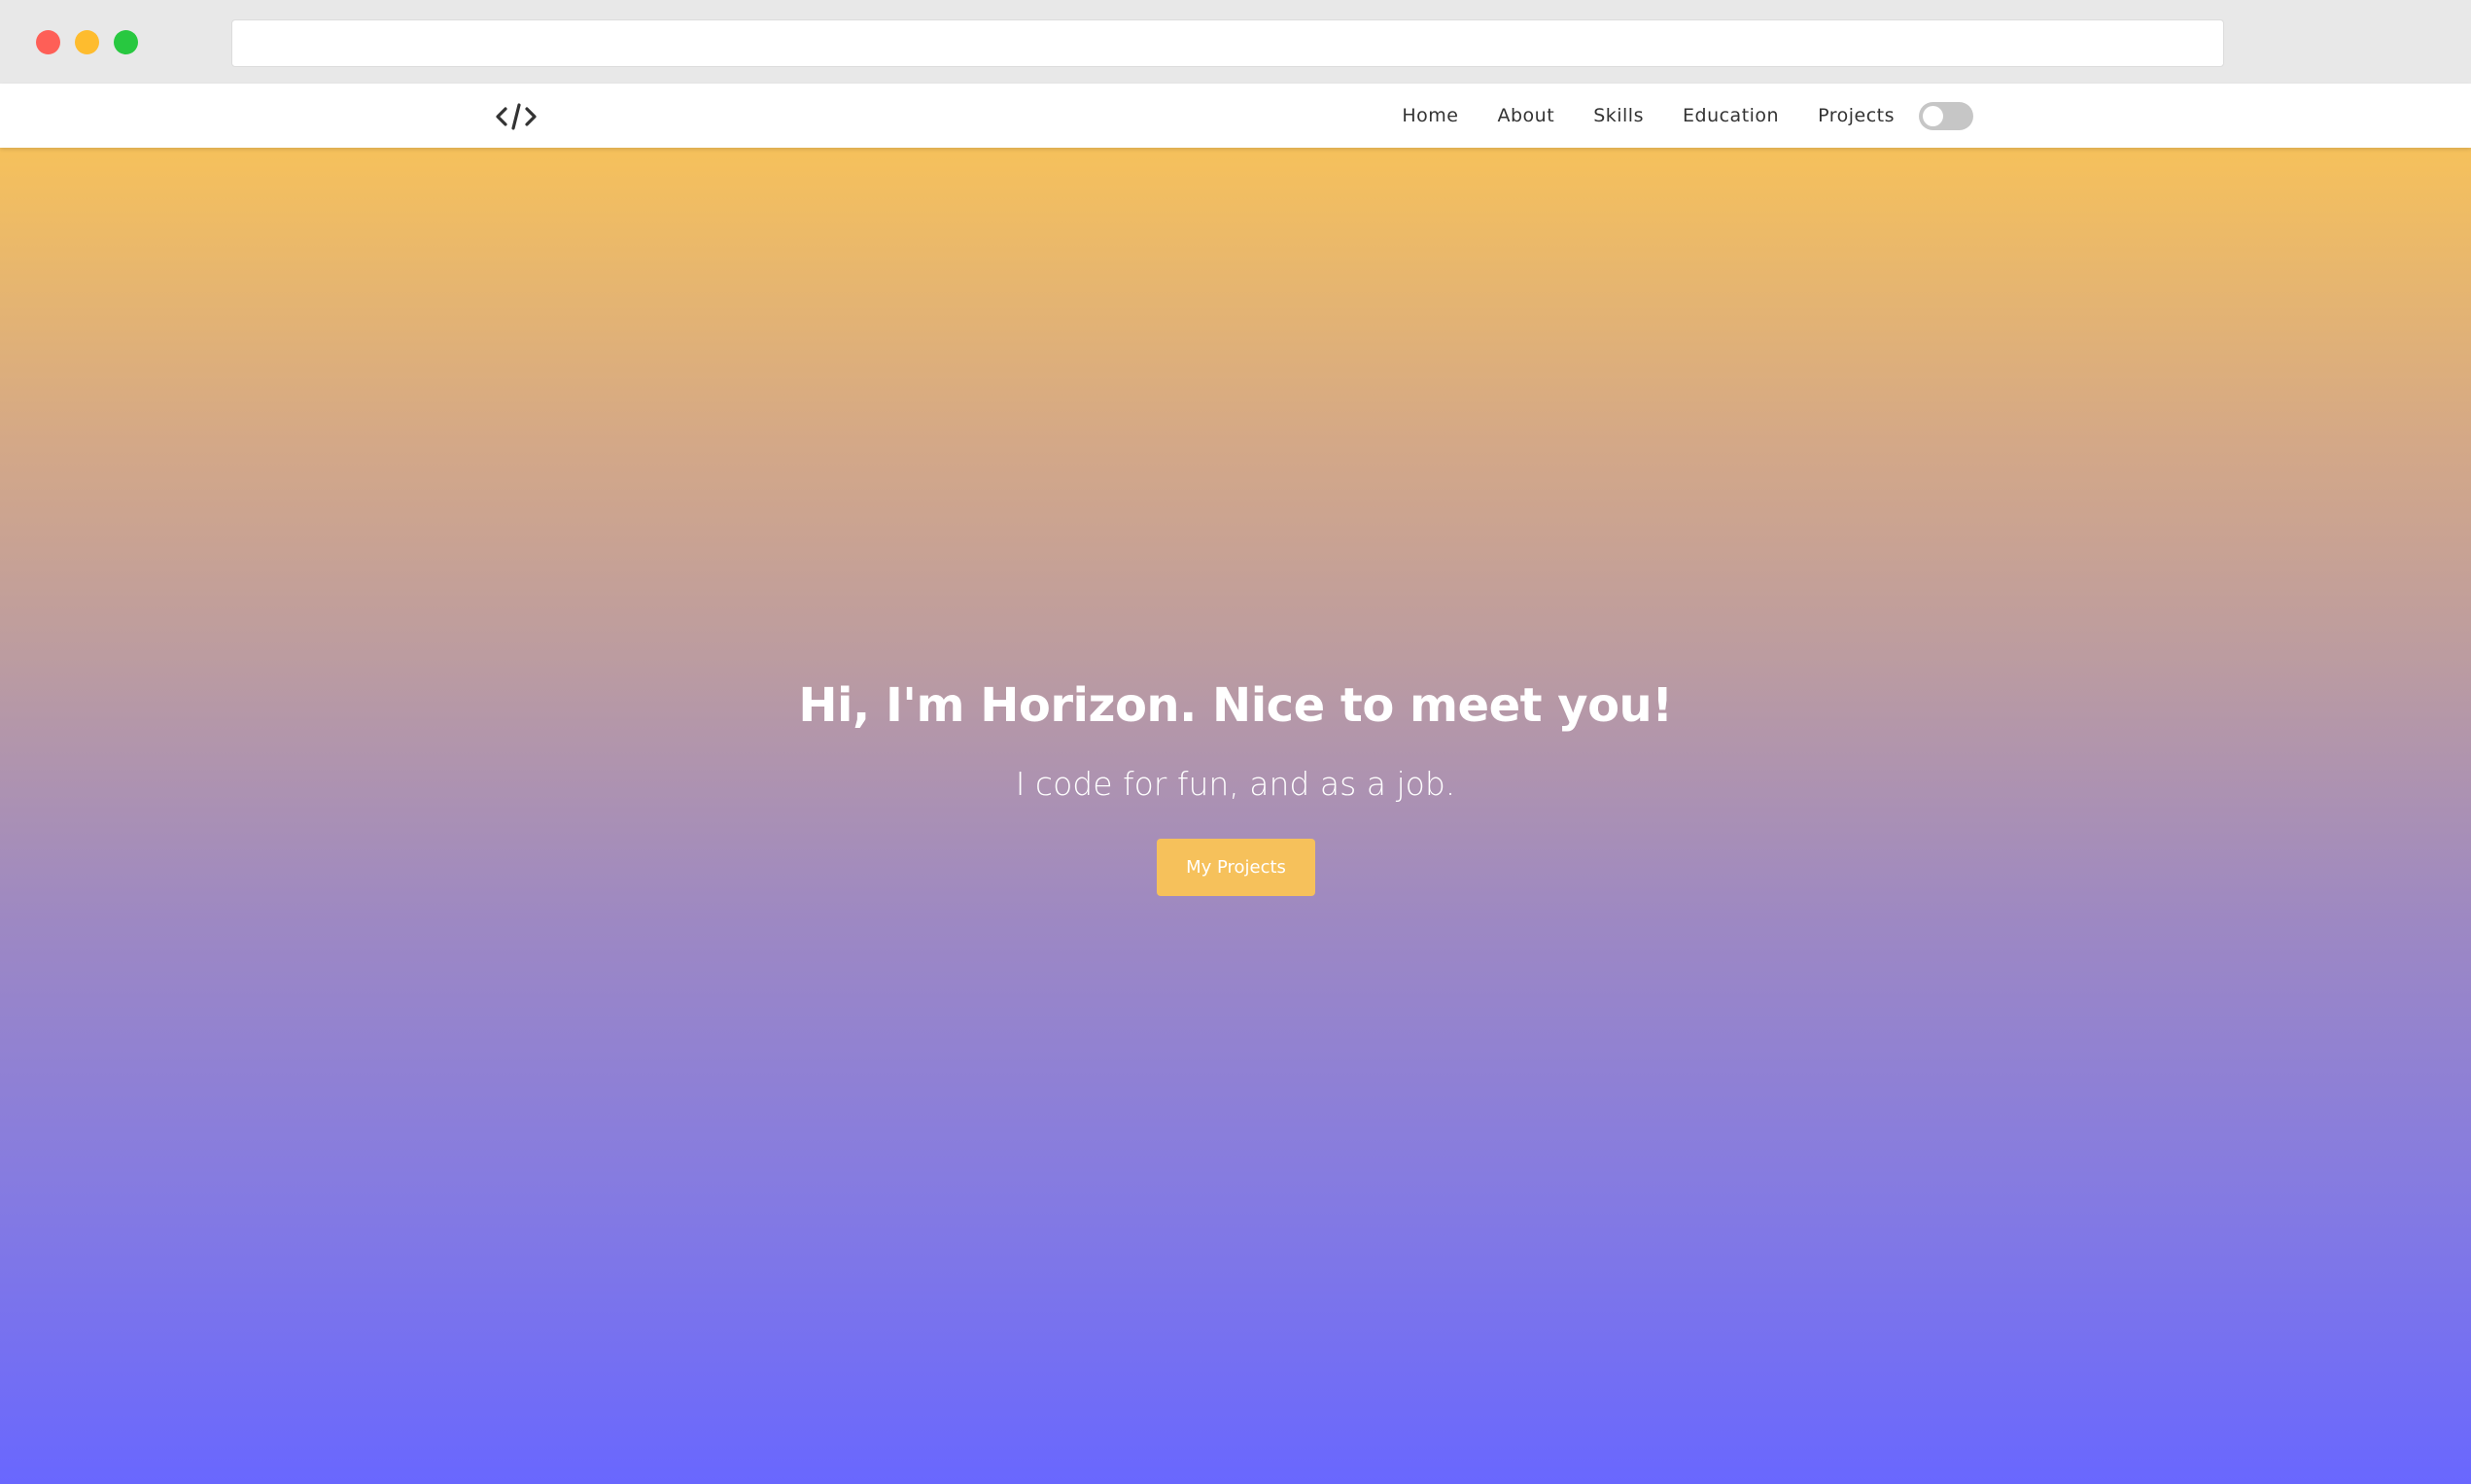  Describe the element at coordinates (1235, 784) in the screenshot. I see `hero-subtitle: I code for fun, and as a job.` at that location.